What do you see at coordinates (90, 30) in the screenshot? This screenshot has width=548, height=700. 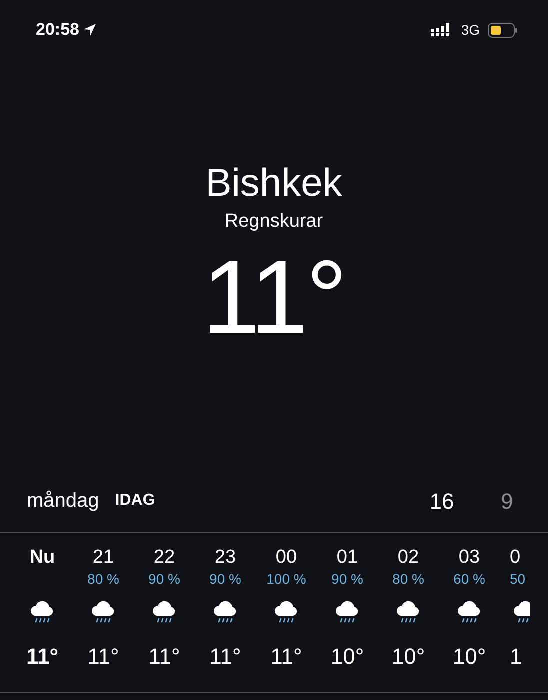 I see `location-arrow-icon` at bounding box center [90, 30].